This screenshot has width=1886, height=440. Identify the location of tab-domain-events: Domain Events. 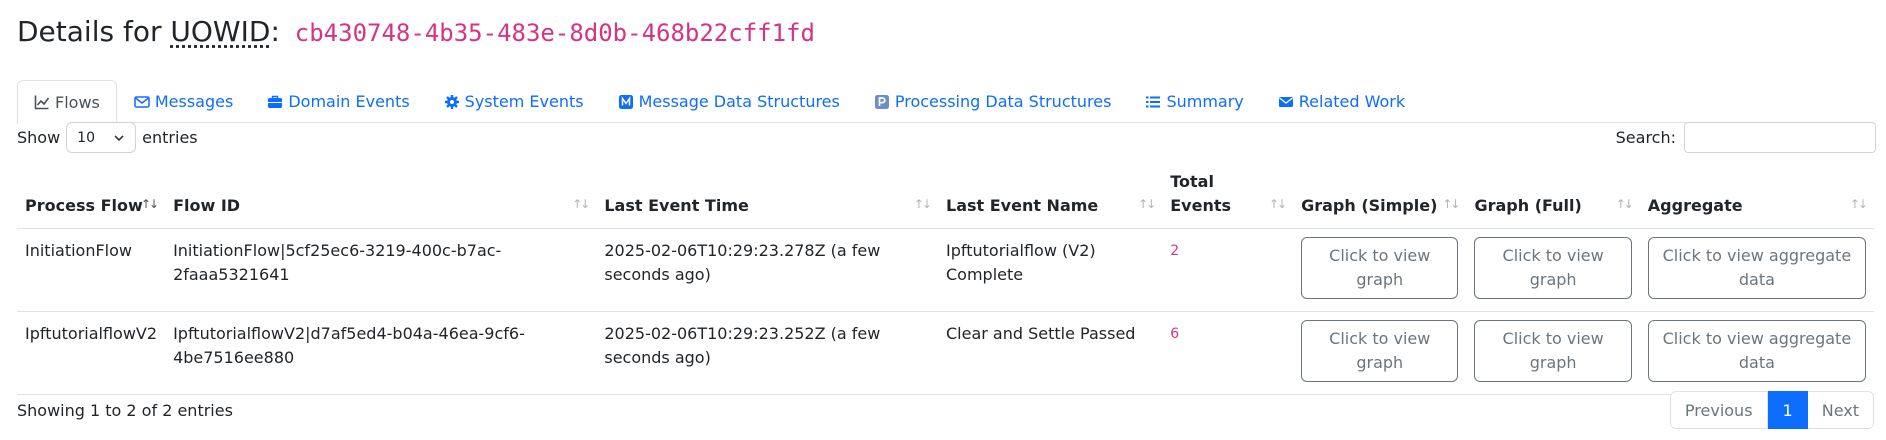
(338, 101).